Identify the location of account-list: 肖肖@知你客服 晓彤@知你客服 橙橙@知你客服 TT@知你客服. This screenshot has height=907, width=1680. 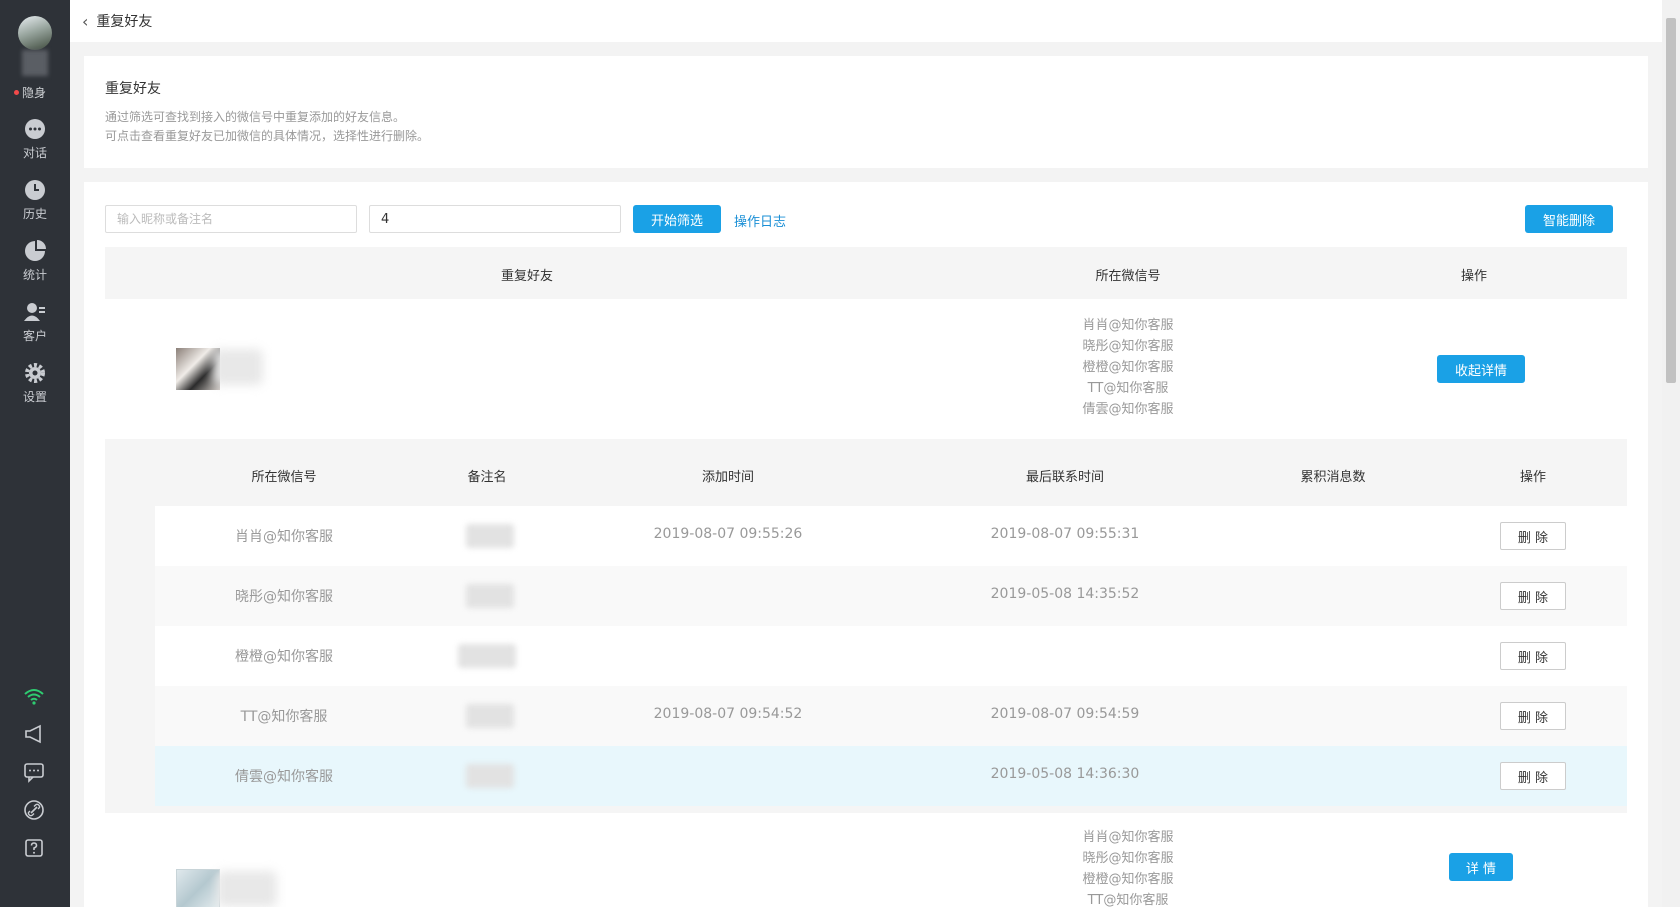
(1128, 867).